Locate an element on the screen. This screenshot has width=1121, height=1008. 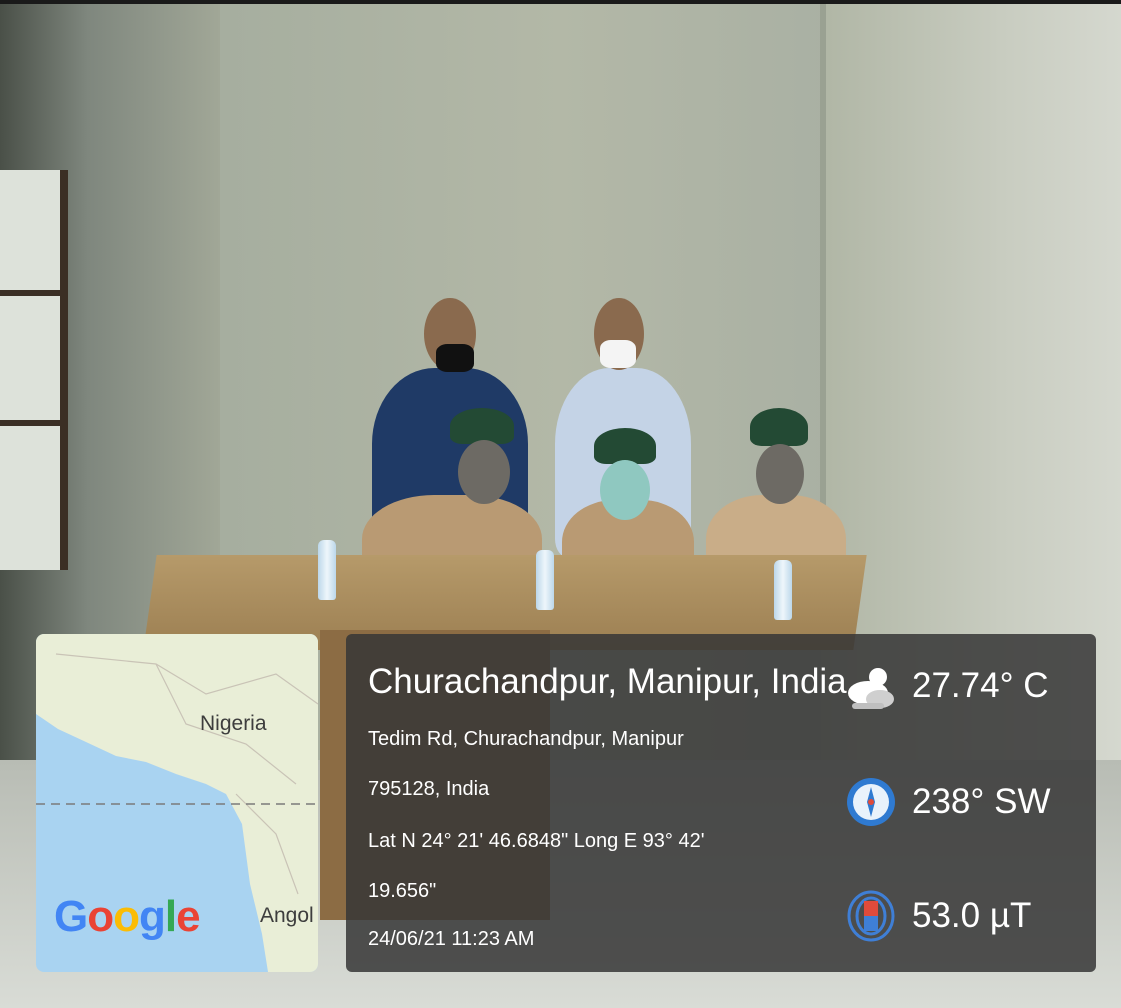
wind-value: 238° SW is located at coordinates (981, 801).